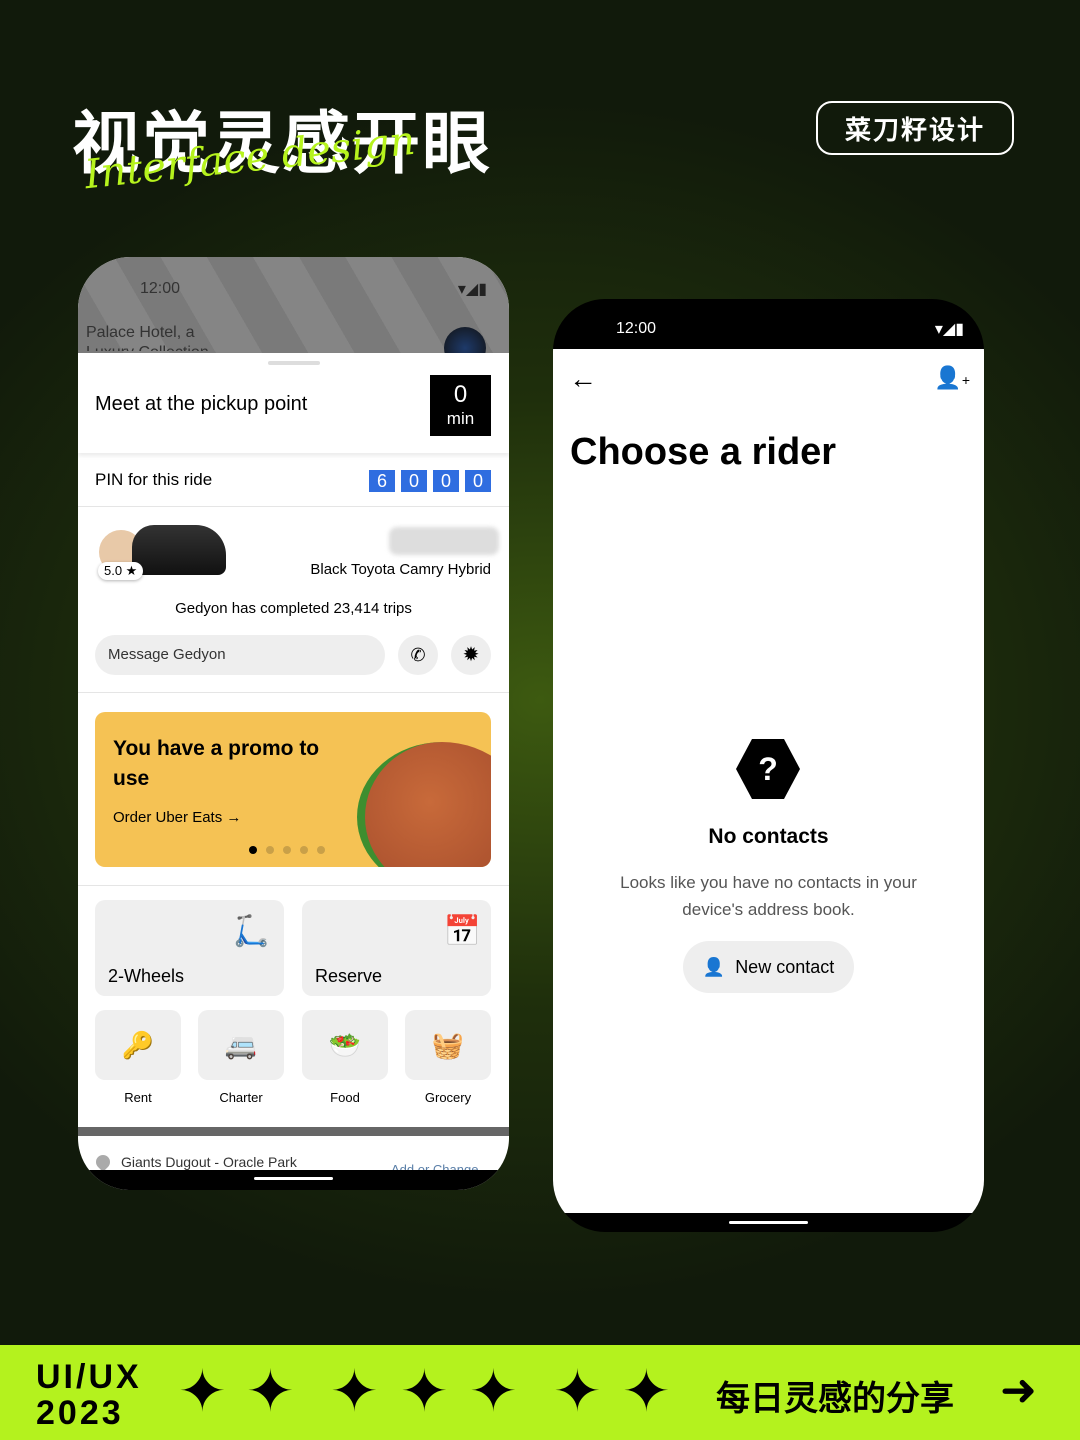  I want to click on map-label: Palace Hotel, a Luxury Collection, so click(147, 337).